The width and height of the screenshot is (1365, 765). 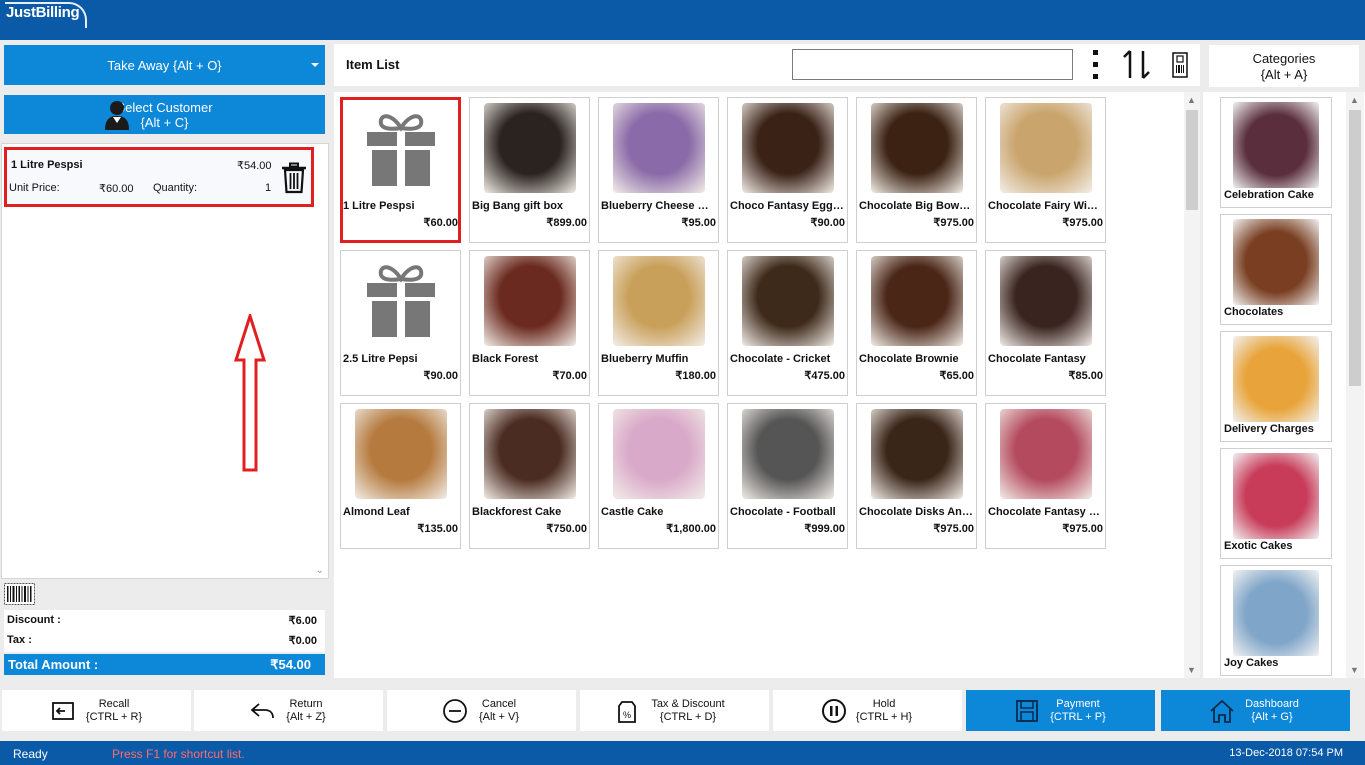 What do you see at coordinates (175, 188) in the screenshot?
I see `cart-quantity-label: Quantity:` at bounding box center [175, 188].